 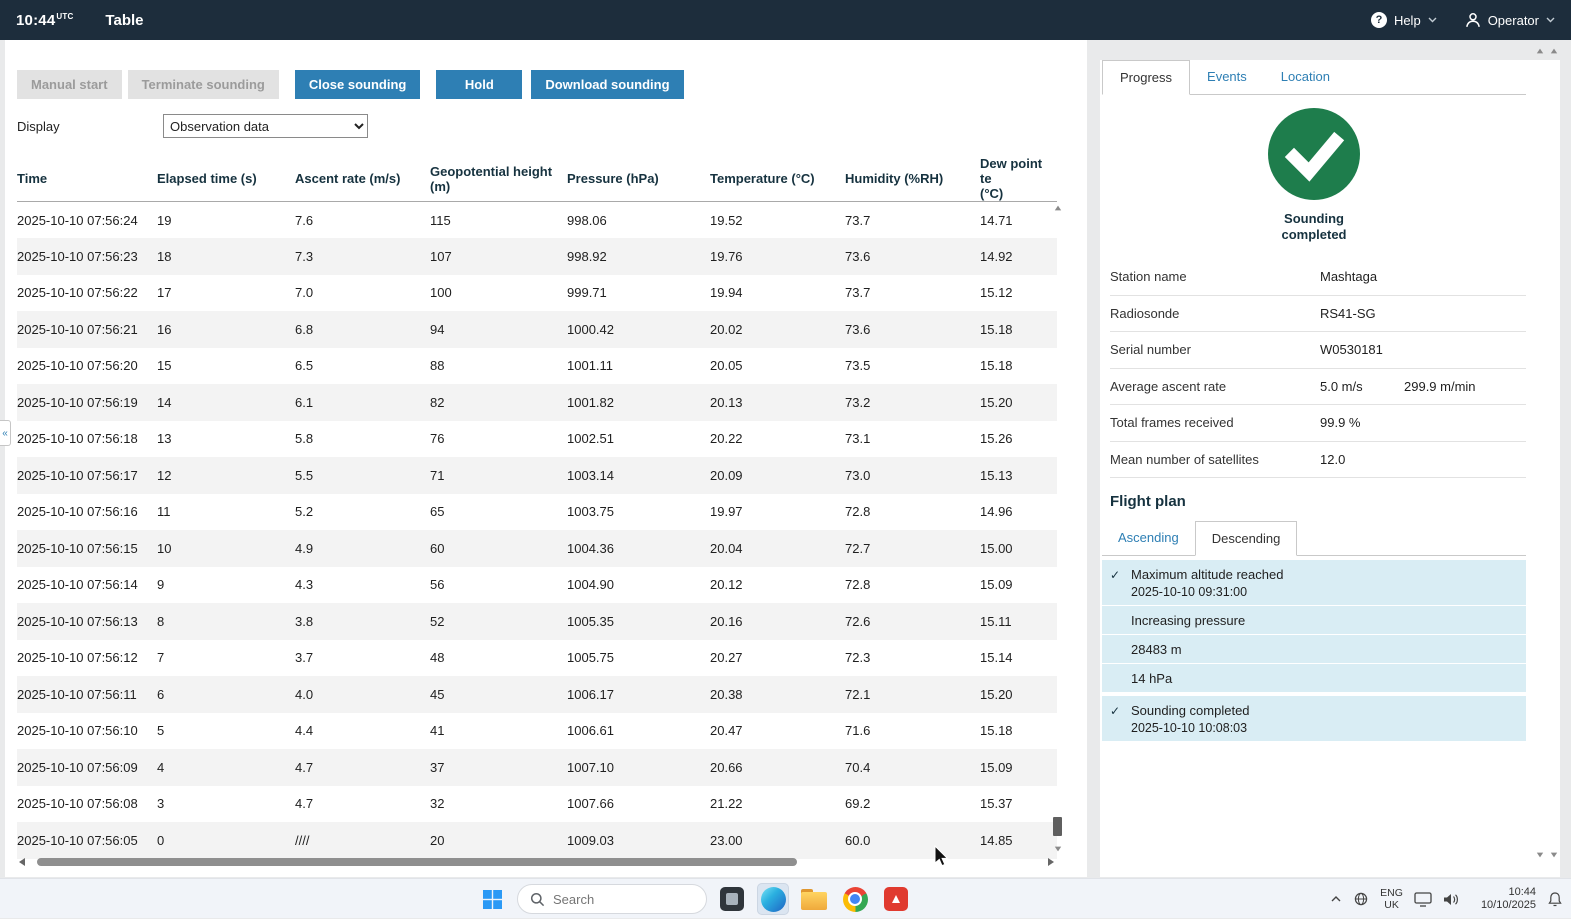 I want to click on table-cell: 73.1, so click(x=858, y=439).